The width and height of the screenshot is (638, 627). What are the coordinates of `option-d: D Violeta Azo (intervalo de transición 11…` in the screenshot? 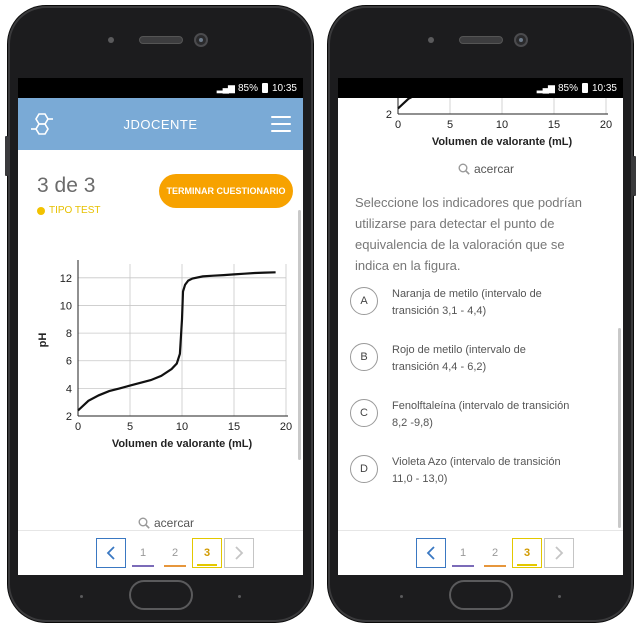 It's located at (484, 476).